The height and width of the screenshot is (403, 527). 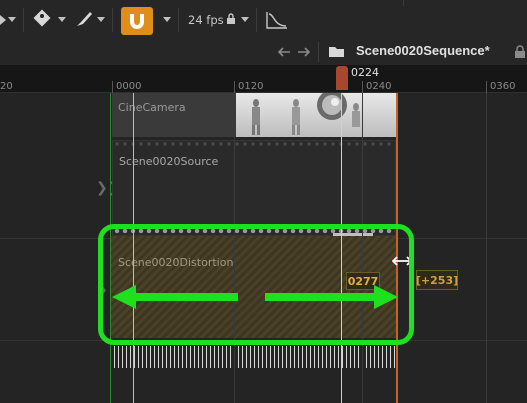 I want to click on magnet-icon, so click(x=137, y=21).